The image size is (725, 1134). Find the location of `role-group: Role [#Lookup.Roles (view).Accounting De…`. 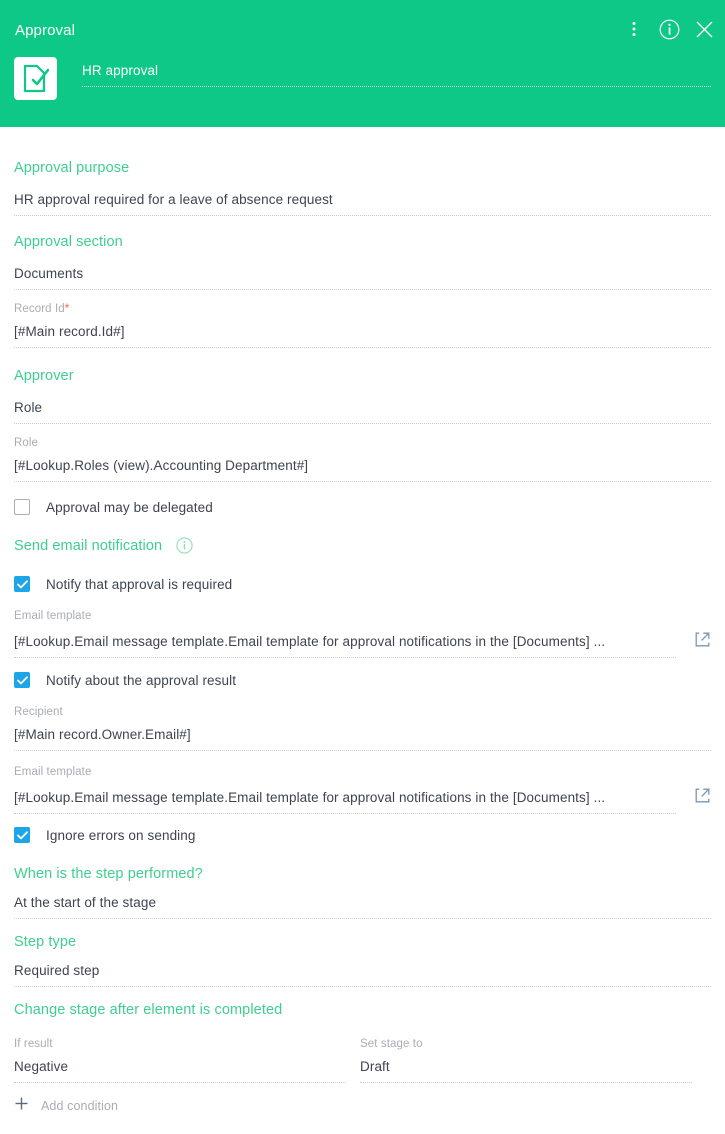

role-group: Role [#Lookup.Roles (view).Accounting De… is located at coordinates (362, 459).